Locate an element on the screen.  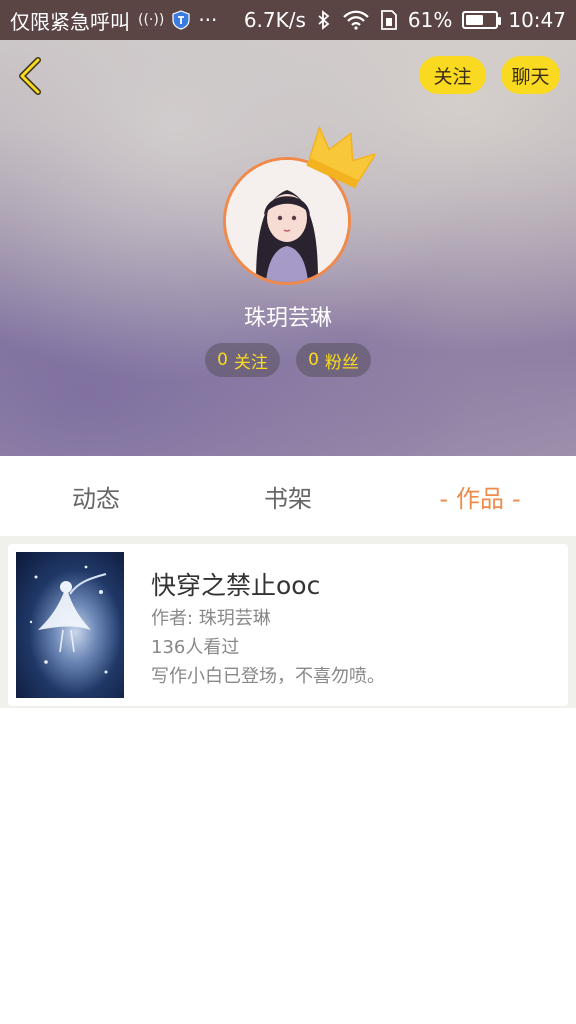
clock: 10:47 is located at coordinates (537, 20).